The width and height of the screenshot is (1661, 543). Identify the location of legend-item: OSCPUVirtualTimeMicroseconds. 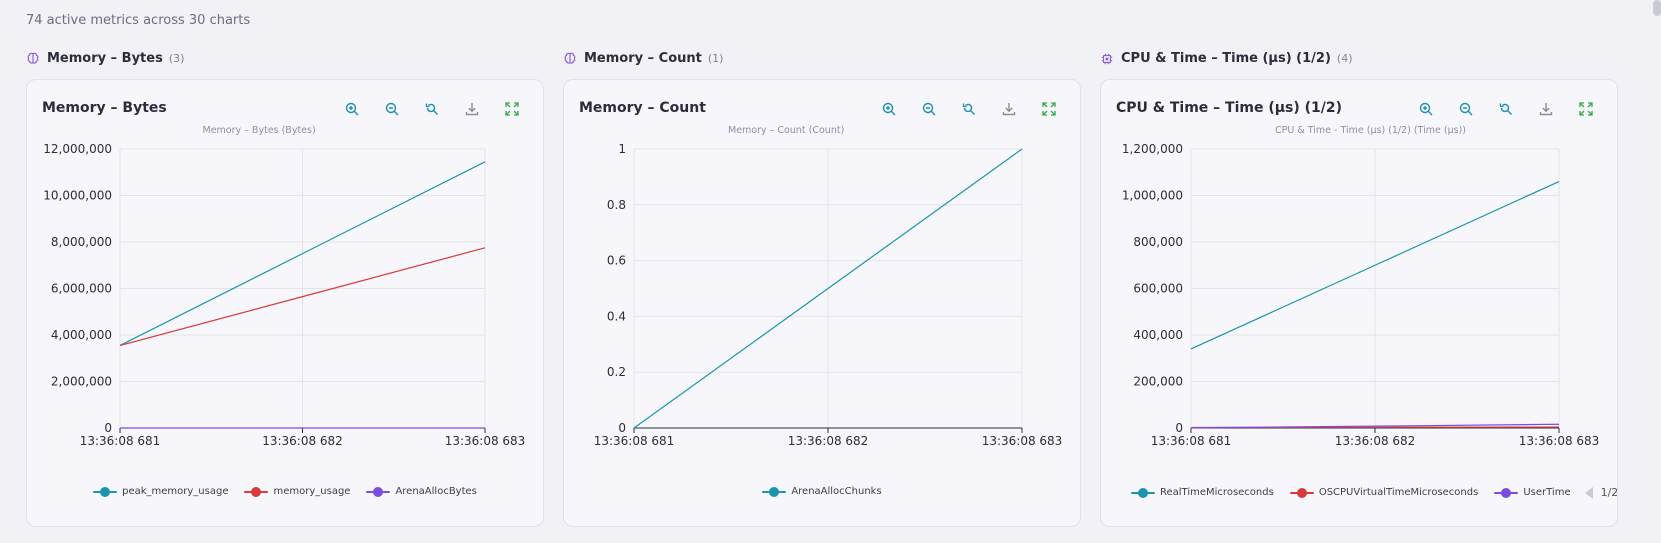
(1384, 492).